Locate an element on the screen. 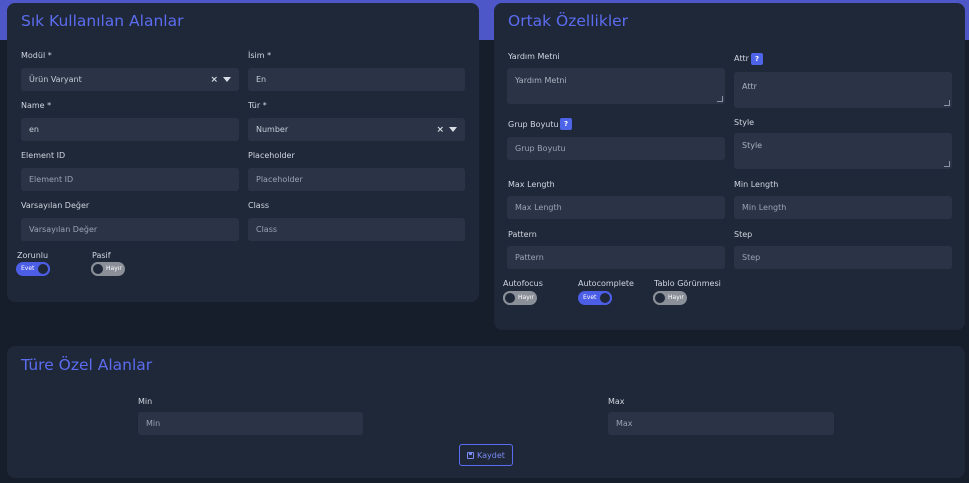 The image size is (969, 483). group-size-help-icon: ? is located at coordinates (566, 124).